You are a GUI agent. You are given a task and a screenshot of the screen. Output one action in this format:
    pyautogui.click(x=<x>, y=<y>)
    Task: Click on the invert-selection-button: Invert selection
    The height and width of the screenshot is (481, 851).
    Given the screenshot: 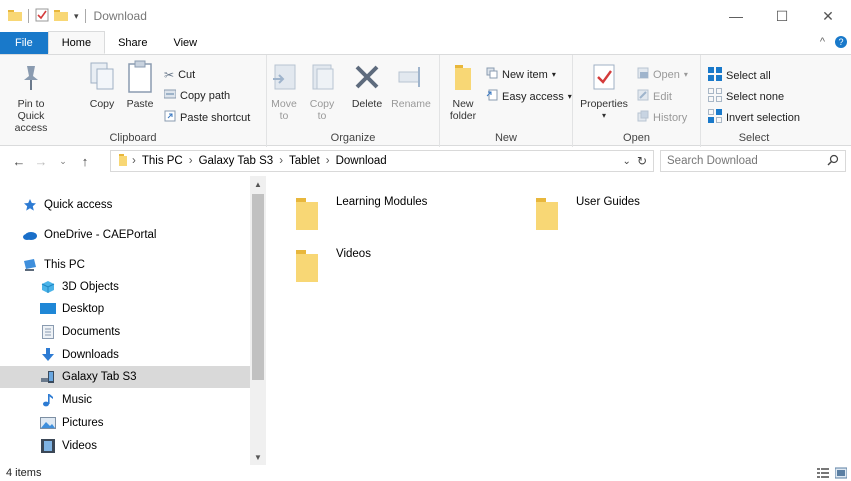 What is the action you would take?
    pyautogui.click(x=754, y=117)
    